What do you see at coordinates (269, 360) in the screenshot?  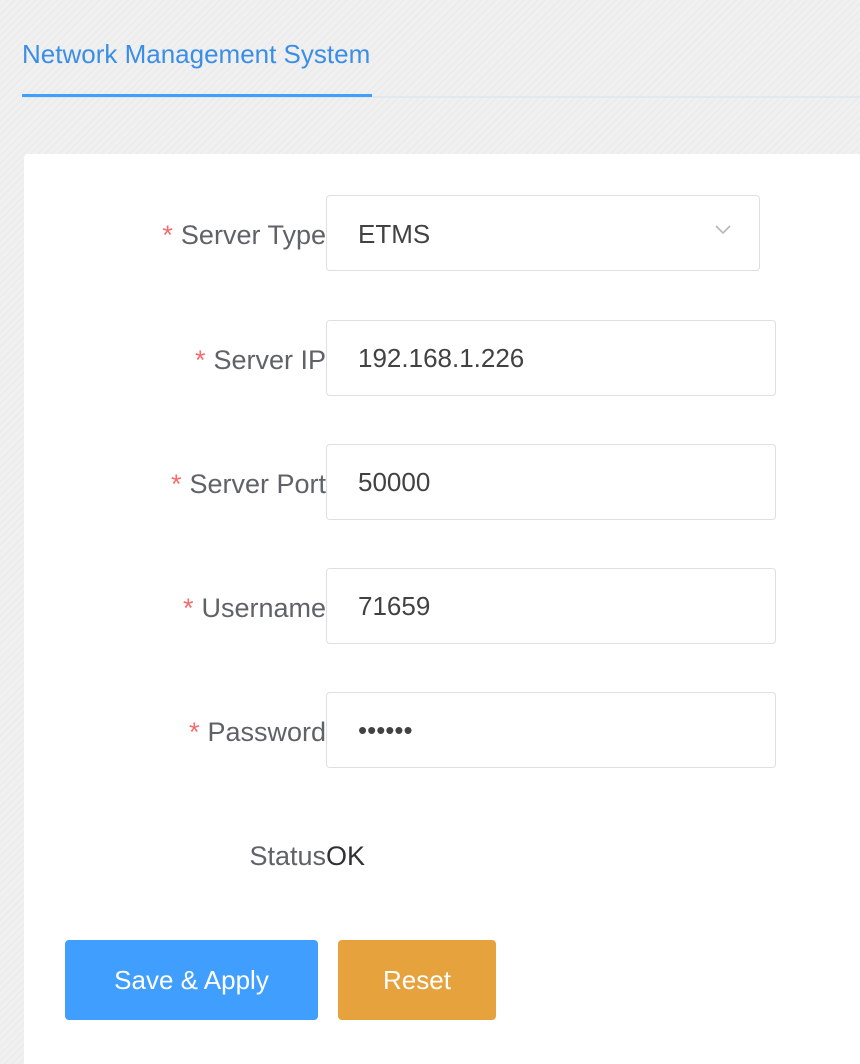 I see `server-ip-label-text: Server IP` at bounding box center [269, 360].